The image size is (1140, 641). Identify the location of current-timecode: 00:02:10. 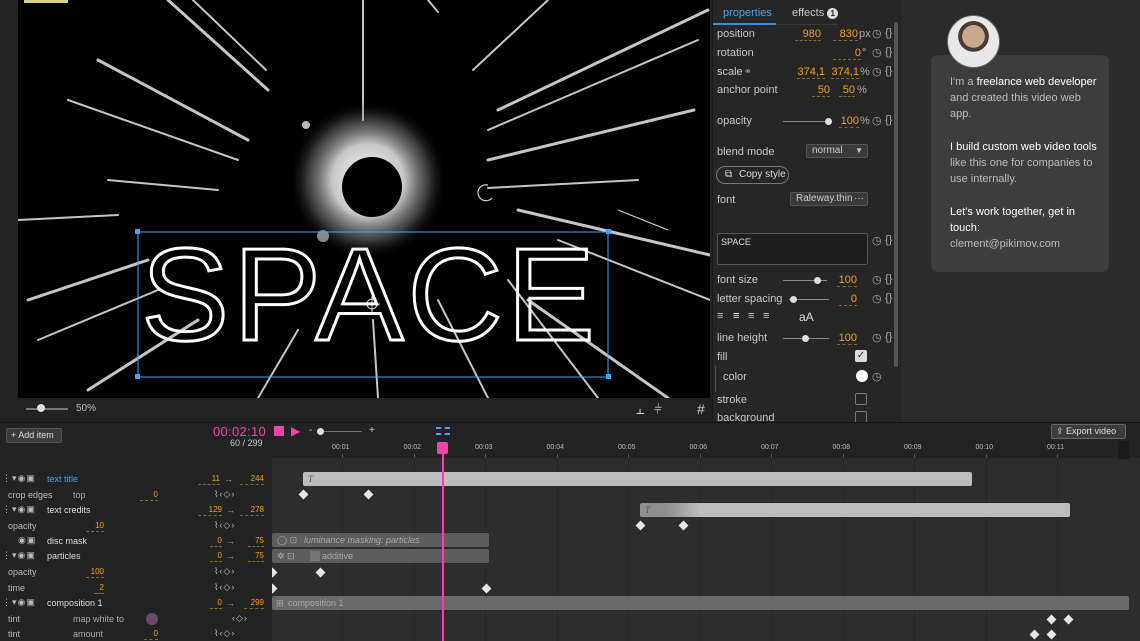
(239, 431).